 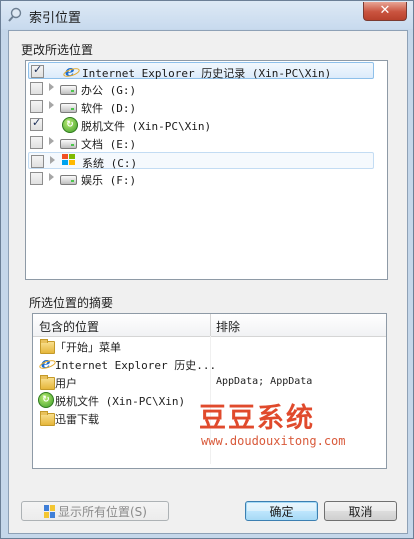 What do you see at coordinates (201, 142) in the screenshot?
I see `tree-item-documents-drive: 文档 (E:)` at bounding box center [201, 142].